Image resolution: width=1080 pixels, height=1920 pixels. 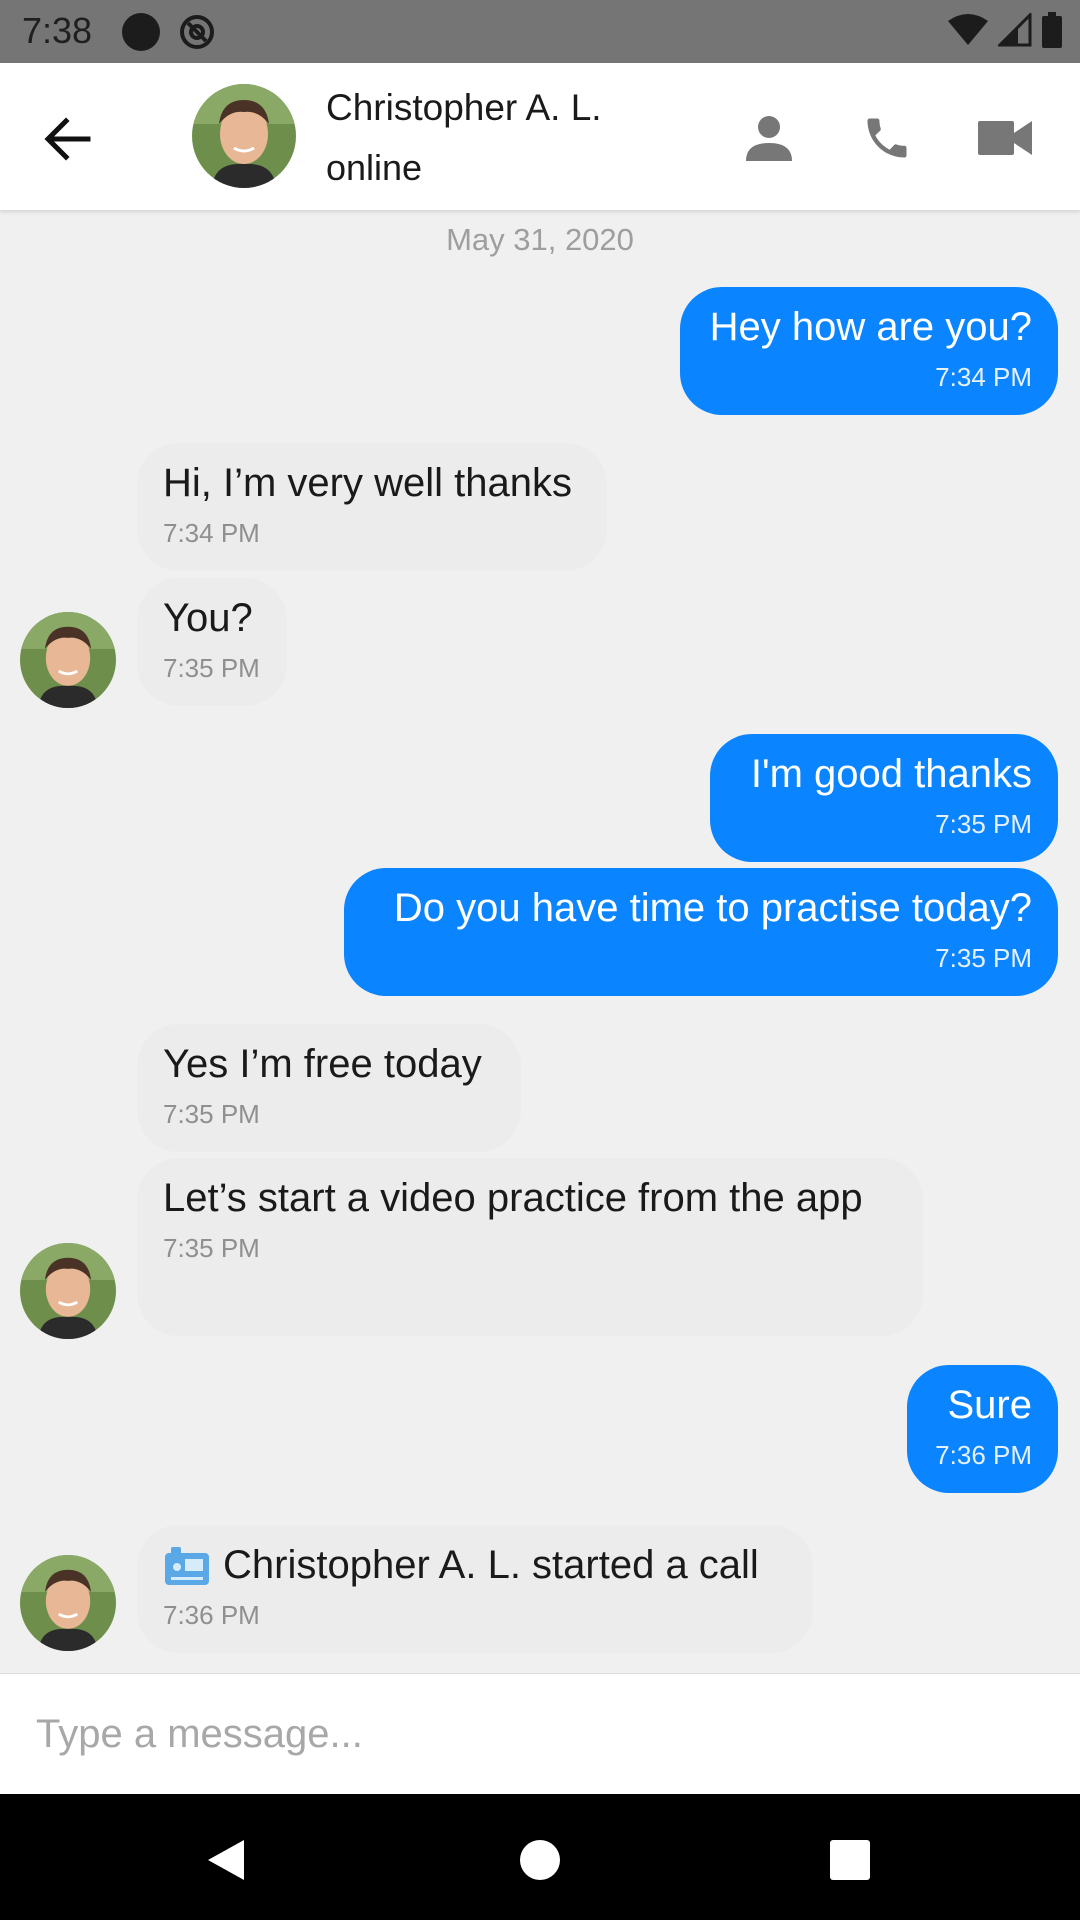 What do you see at coordinates (244, 136) in the screenshot?
I see `contact-avatar` at bounding box center [244, 136].